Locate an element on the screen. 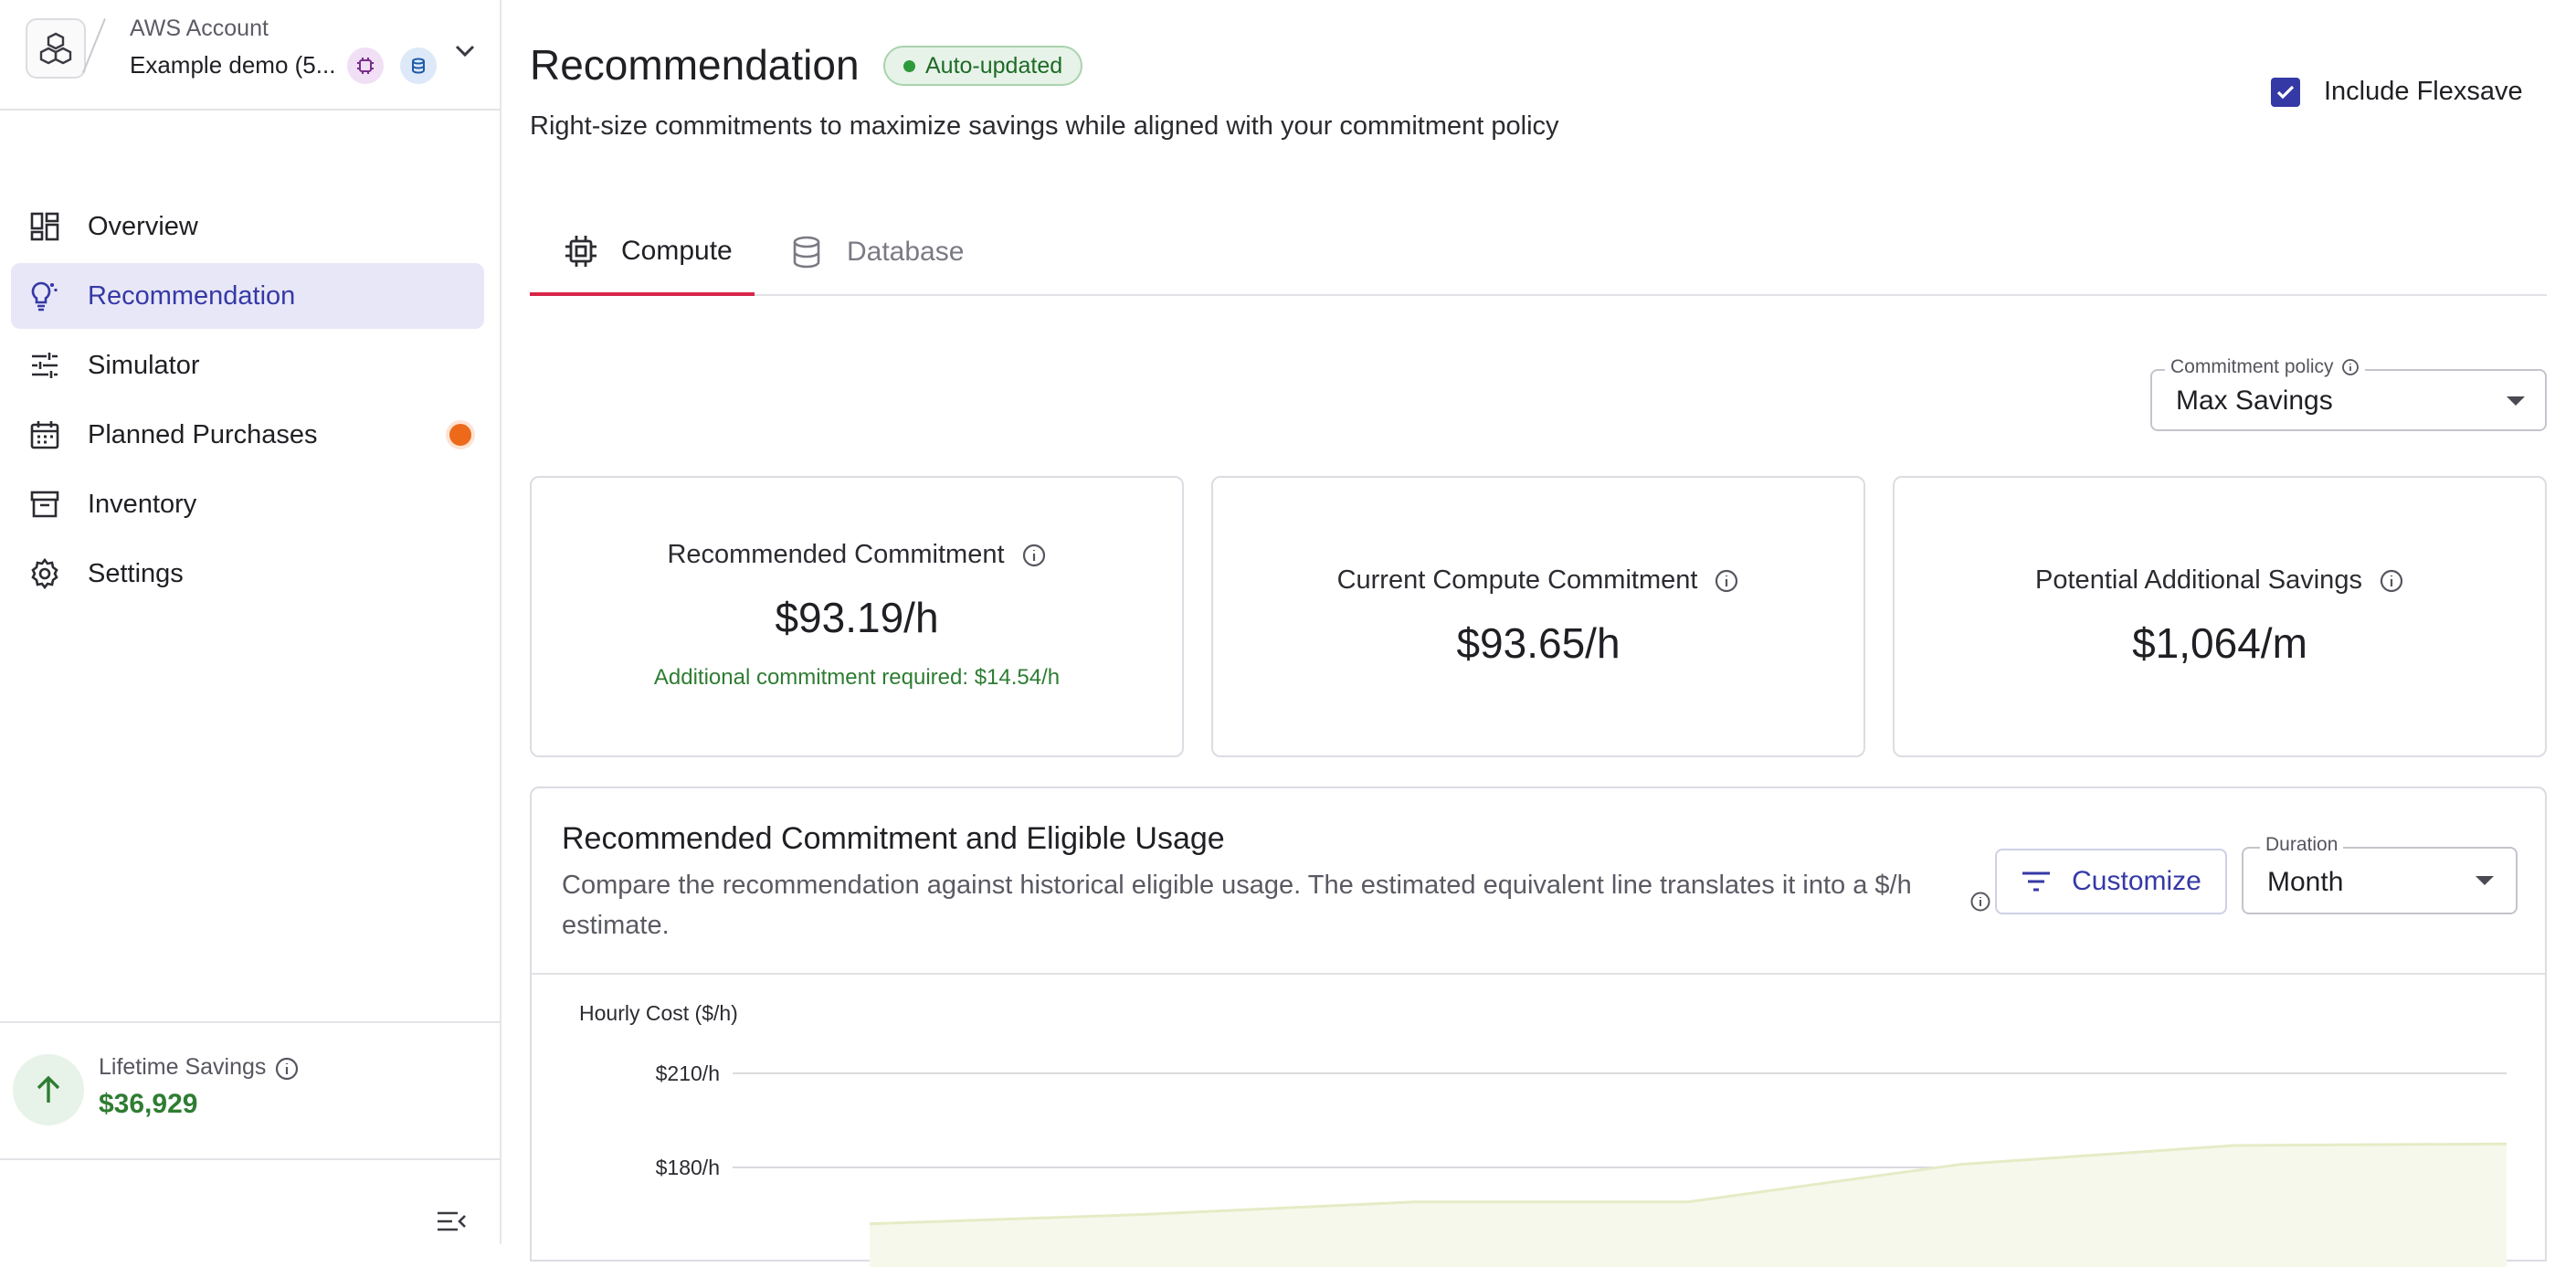 Image resolution: width=2576 pixels, height=1267 pixels. card-title-text: Potential Additional Savings is located at coordinates (2198, 580).